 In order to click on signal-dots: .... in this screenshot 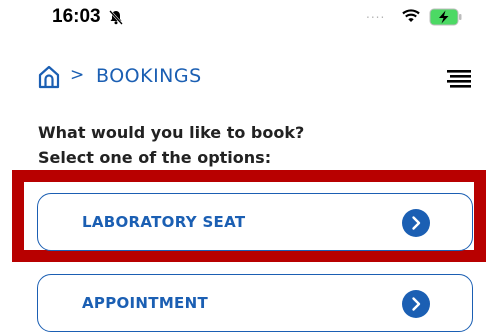, I will do `click(376, 14)`.